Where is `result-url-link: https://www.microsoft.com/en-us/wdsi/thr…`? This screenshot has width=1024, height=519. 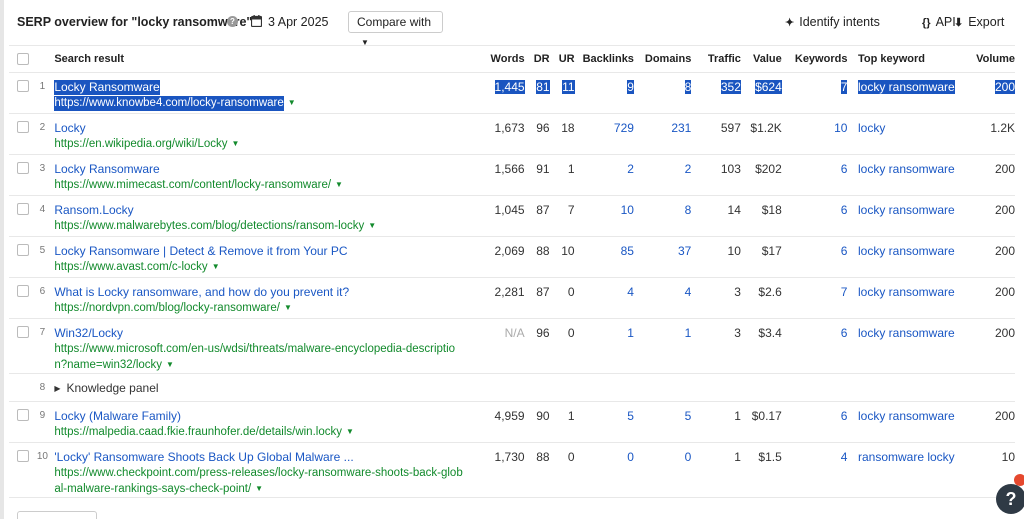
result-url-link: https://www.microsoft.com/en-us/wdsi/thr… is located at coordinates (254, 349).